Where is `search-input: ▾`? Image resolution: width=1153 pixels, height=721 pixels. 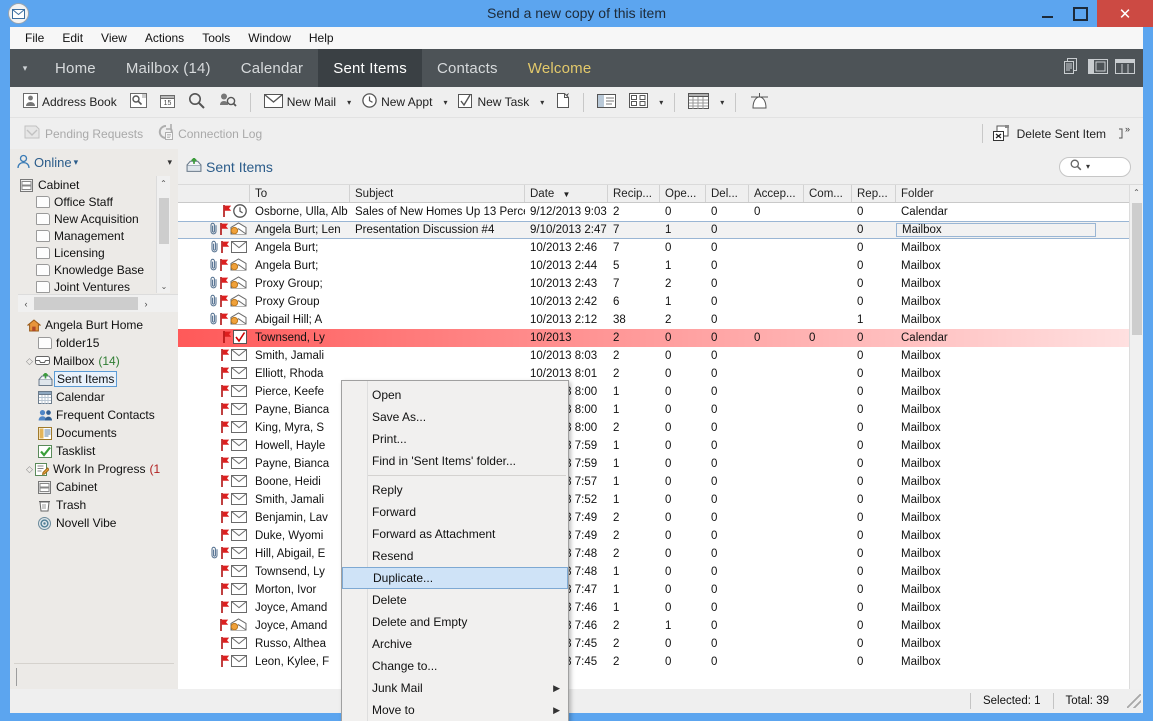 search-input: ▾ is located at coordinates (1095, 166).